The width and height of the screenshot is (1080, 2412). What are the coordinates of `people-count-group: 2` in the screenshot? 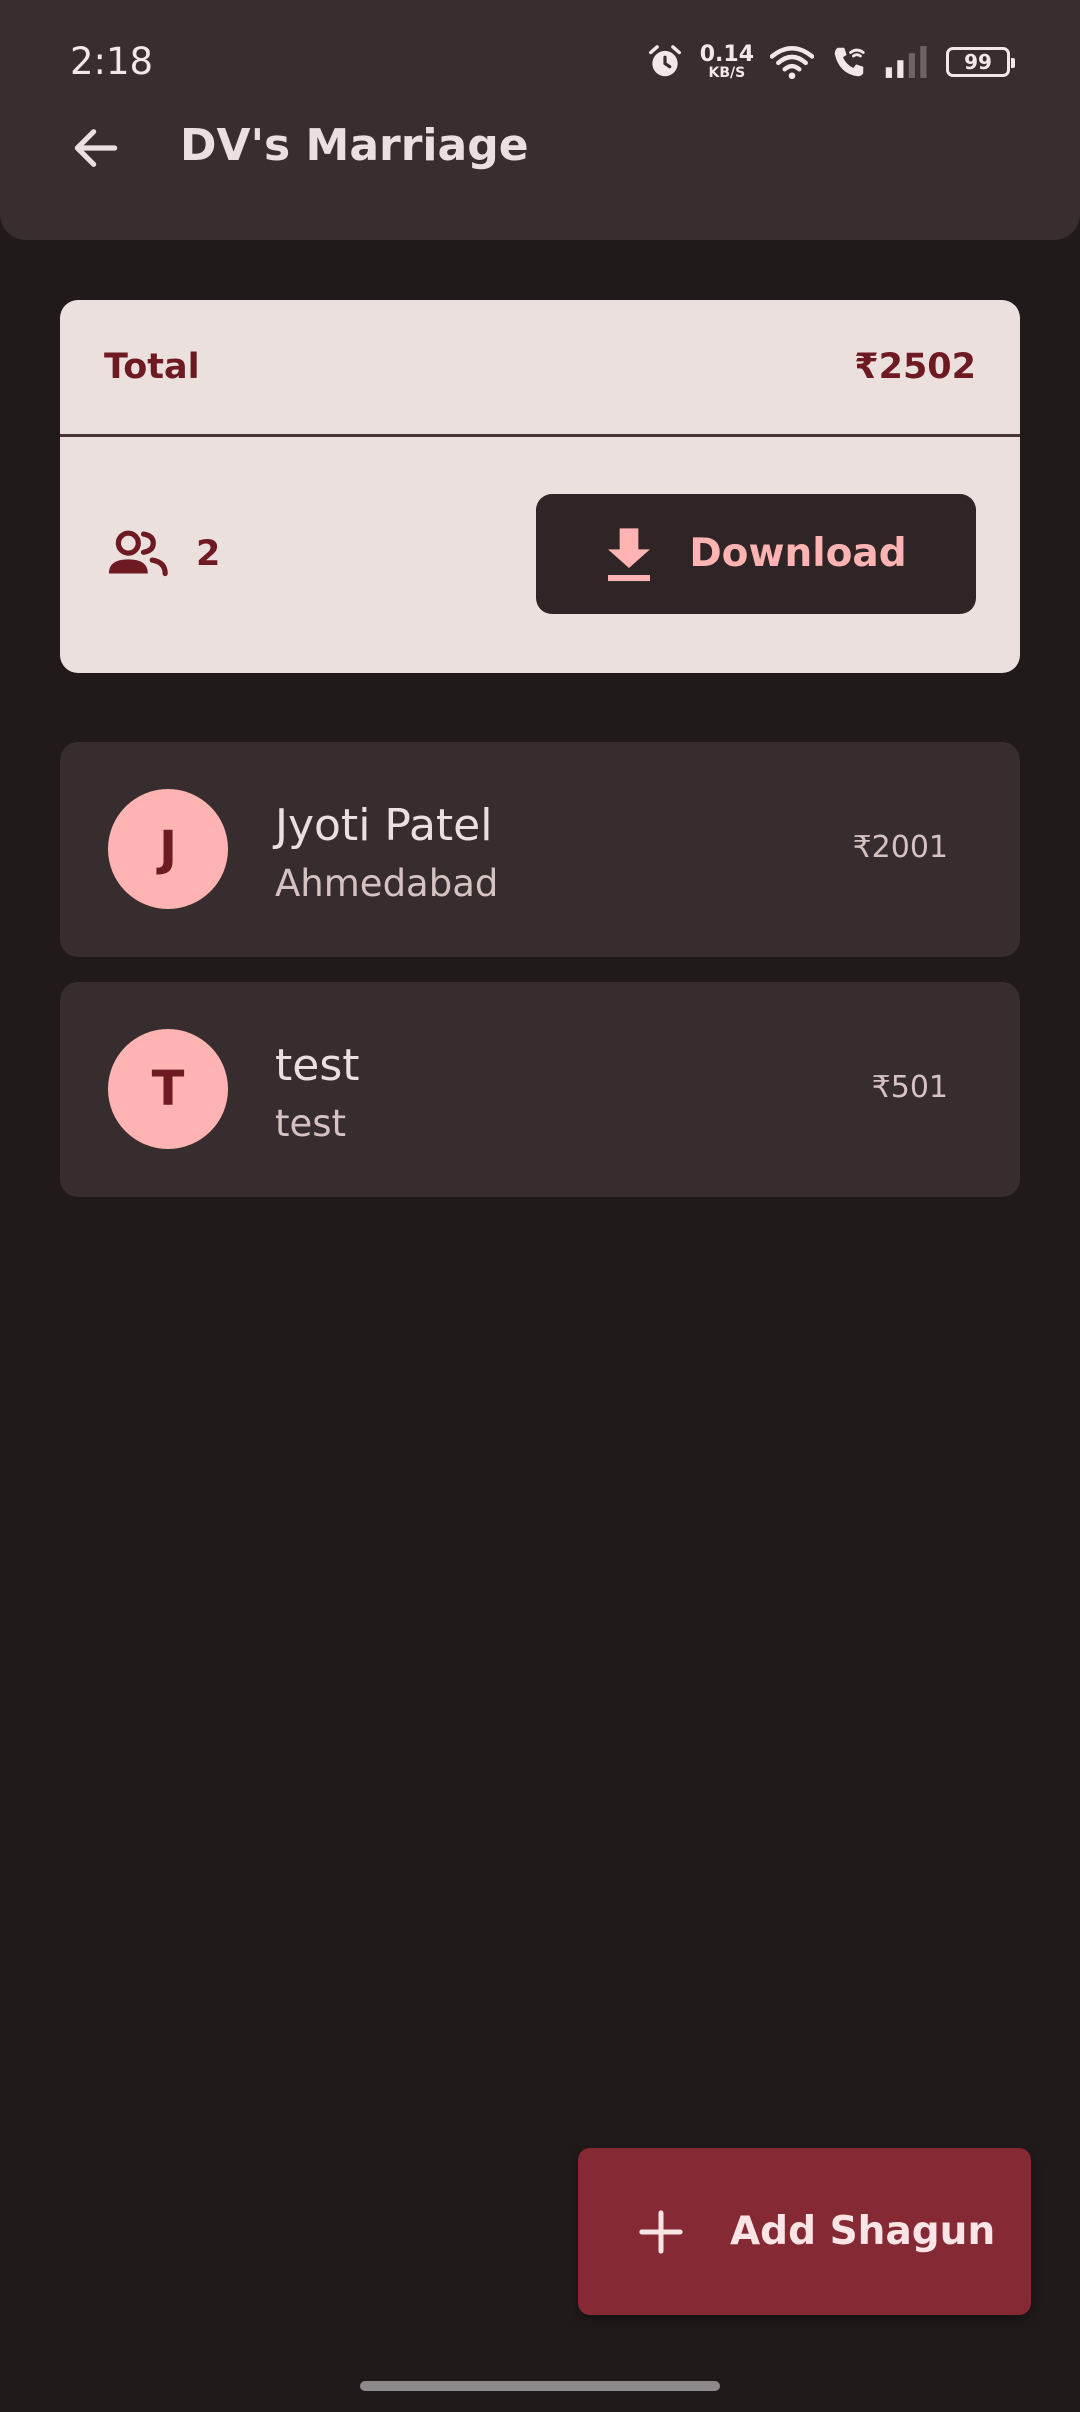 It's located at (162, 554).